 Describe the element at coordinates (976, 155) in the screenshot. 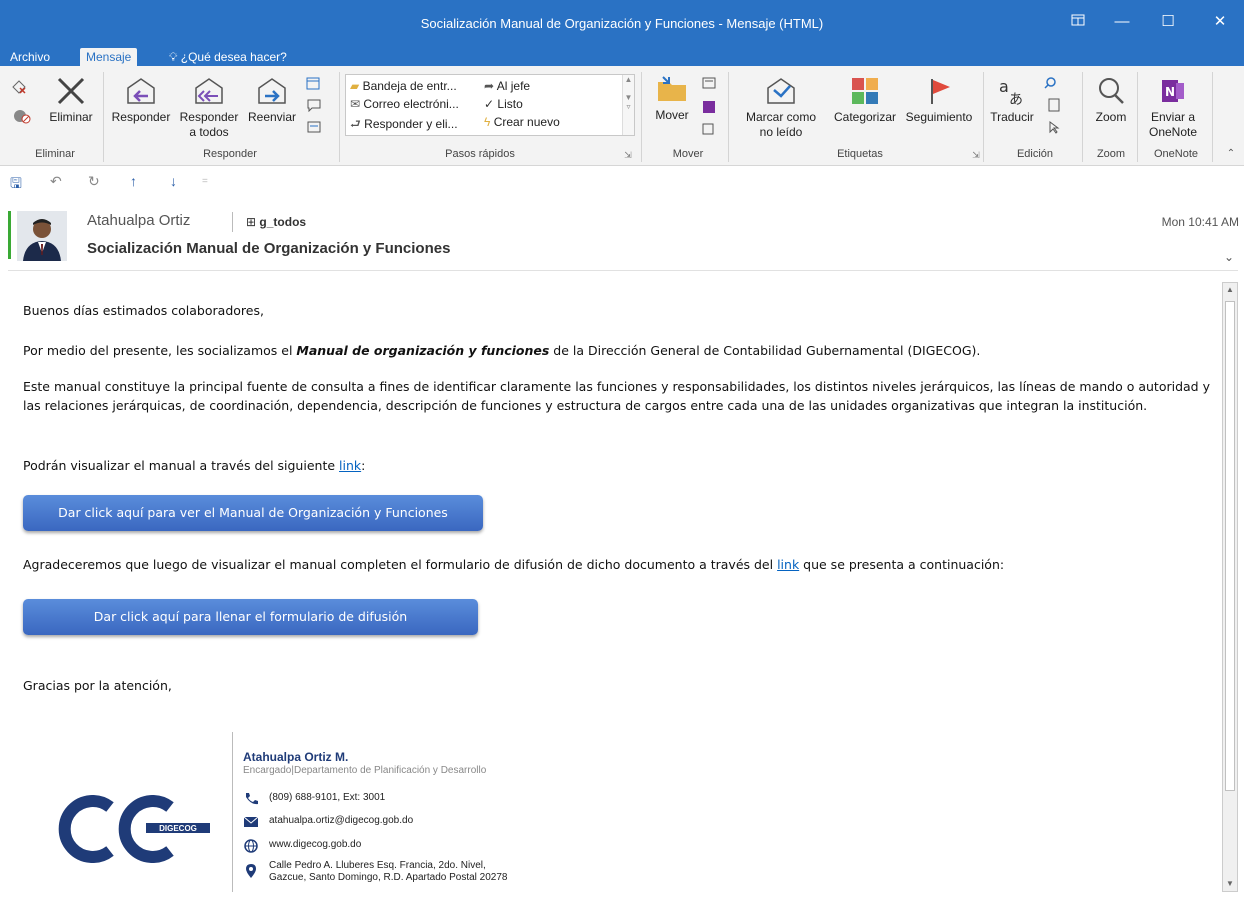

I see `tags-launcher: ⇲` at that location.